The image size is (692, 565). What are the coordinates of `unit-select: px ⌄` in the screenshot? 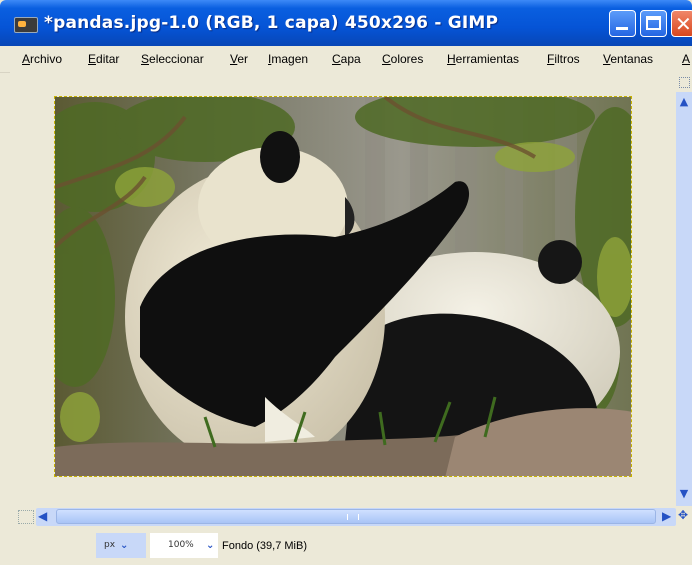 It's located at (121, 545).